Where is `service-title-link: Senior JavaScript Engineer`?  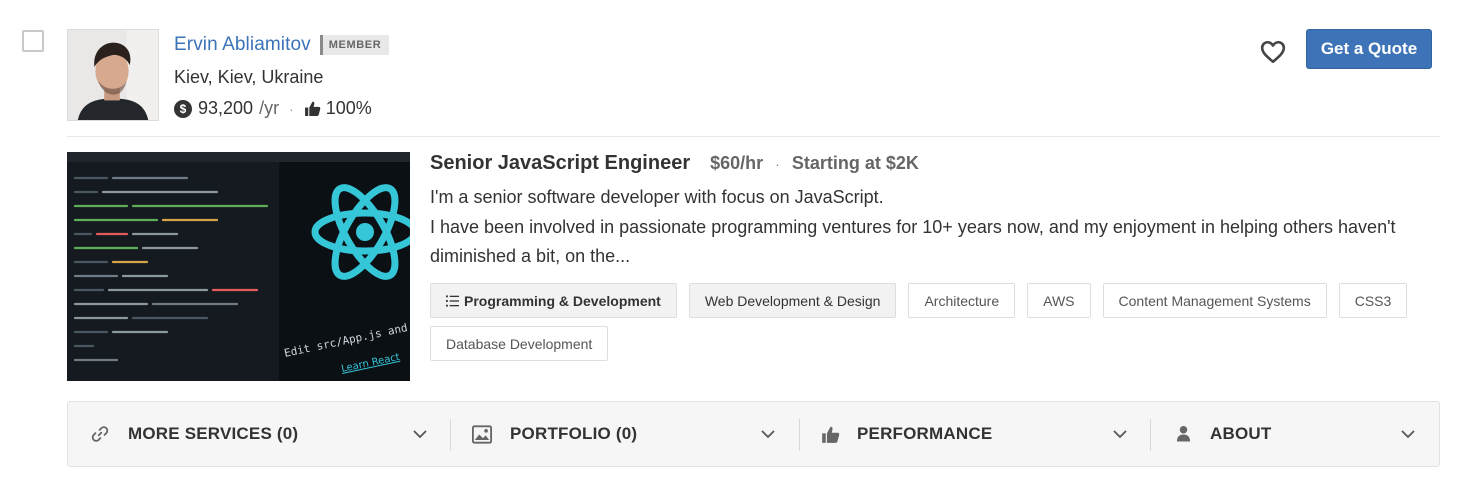
service-title-link: Senior JavaScript Engineer is located at coordinates (560, 163).